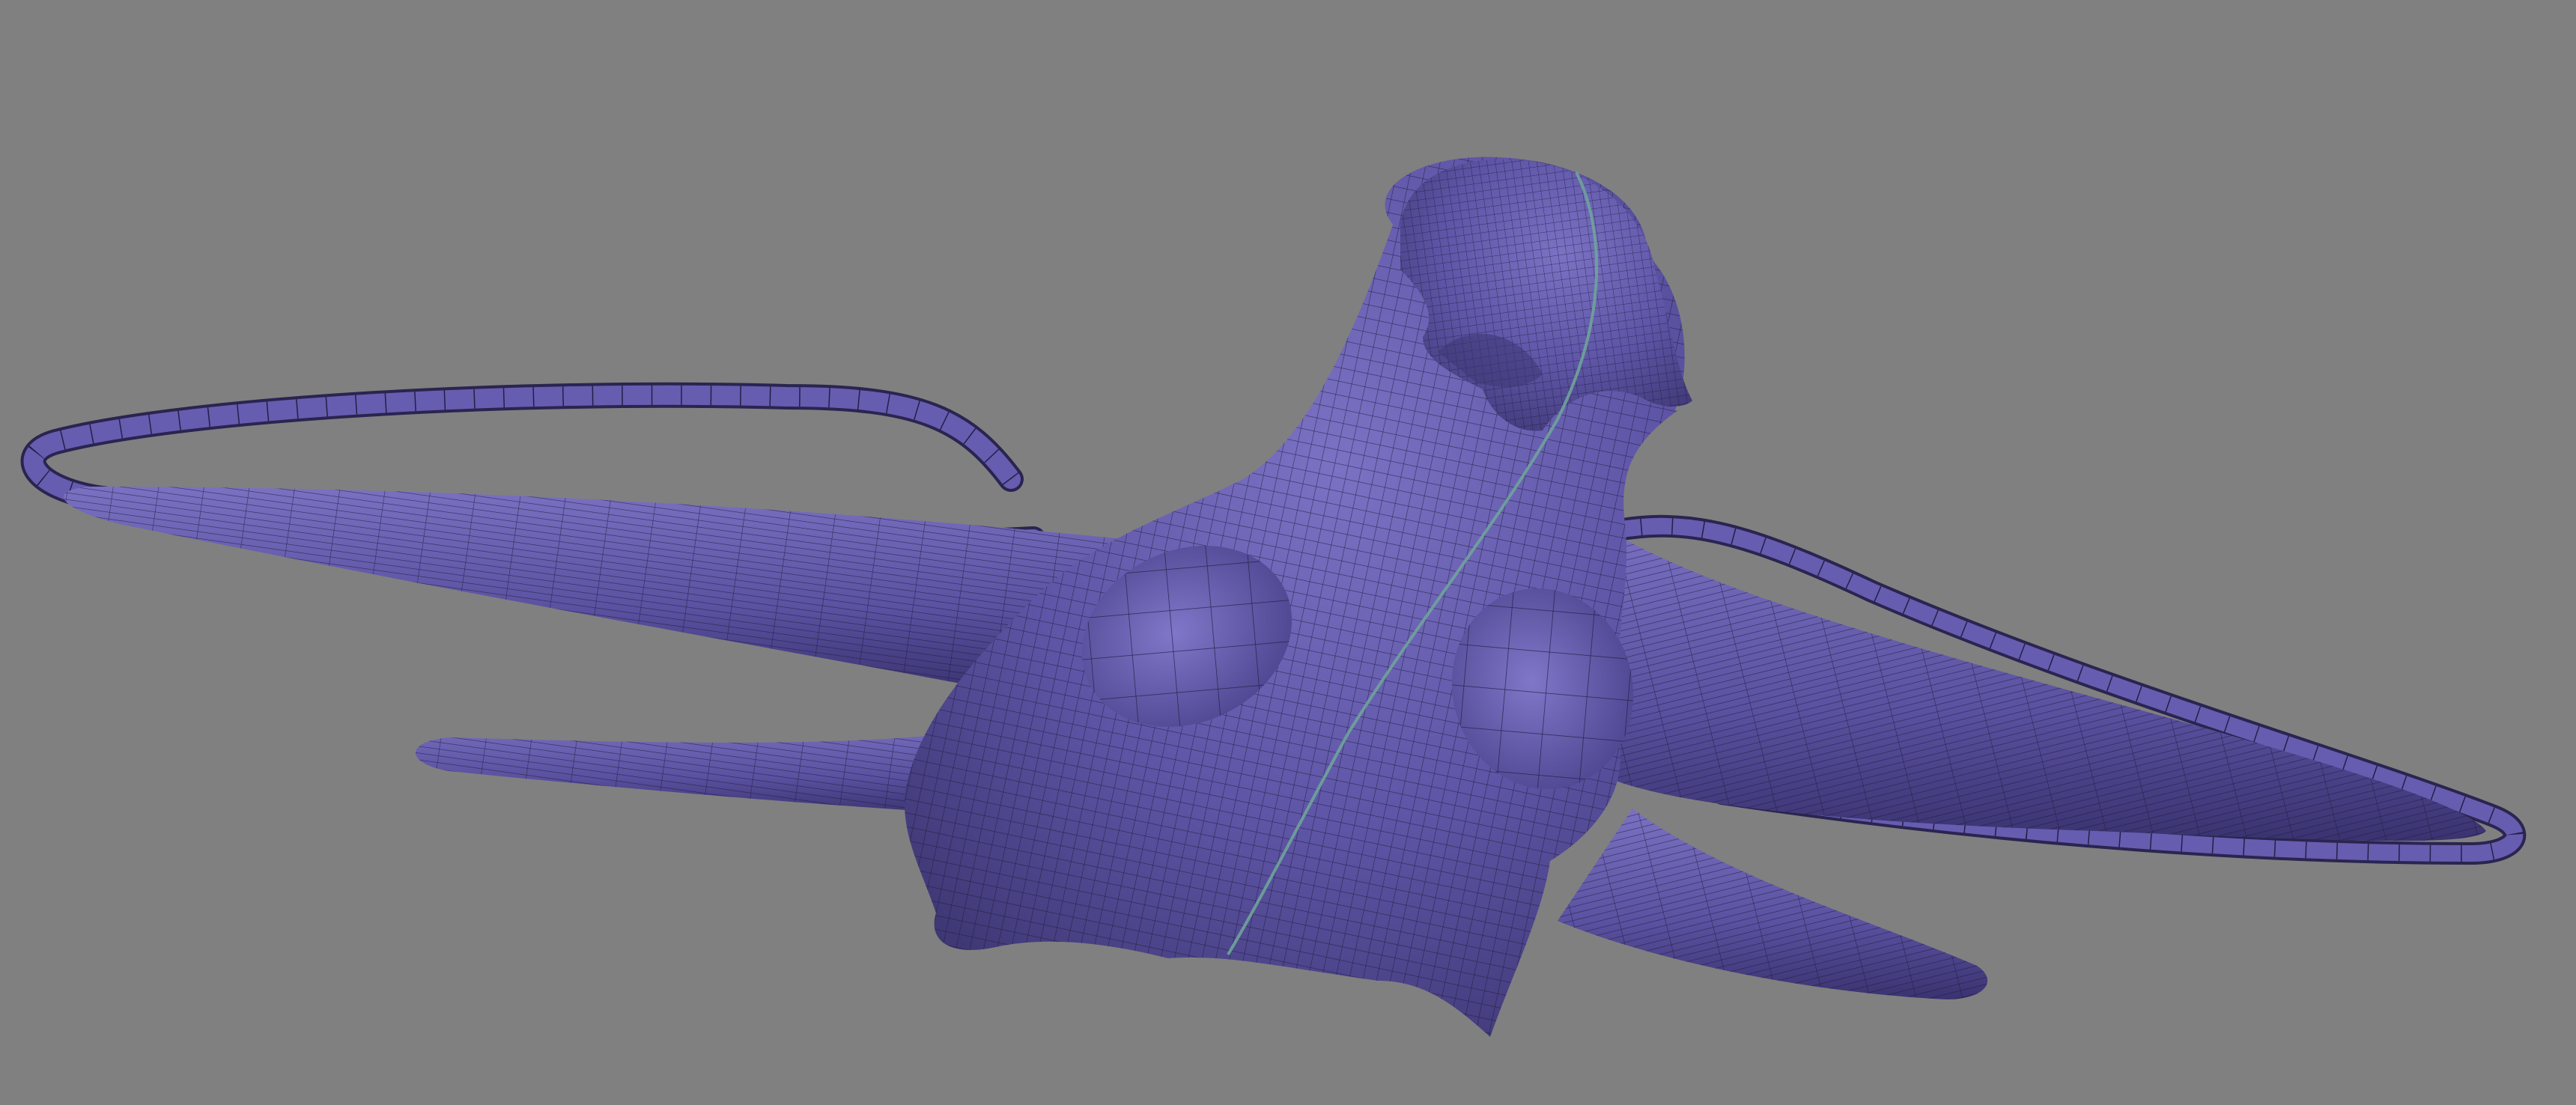  I want to click on right-lower-tentacle, so click(1773, 904).